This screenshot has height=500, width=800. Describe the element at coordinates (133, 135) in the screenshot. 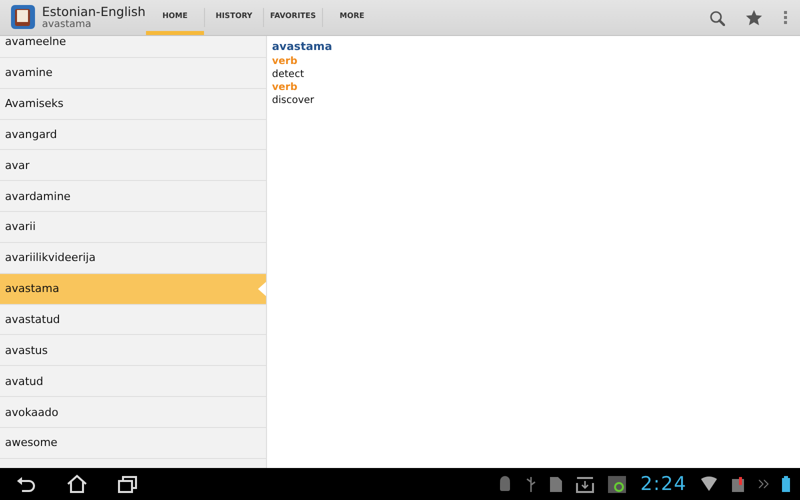

I see `word-list-item: avangard` at that location.